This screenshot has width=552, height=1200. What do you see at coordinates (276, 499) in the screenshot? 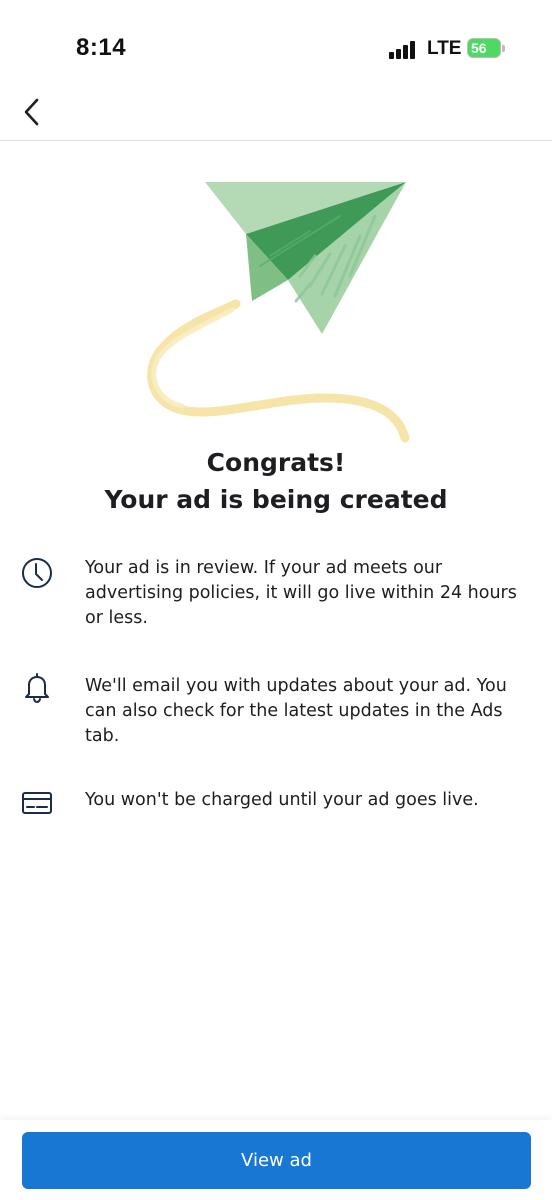
I see `headline-subtitle: Your ad is being created` at bounding box center [276, 499].